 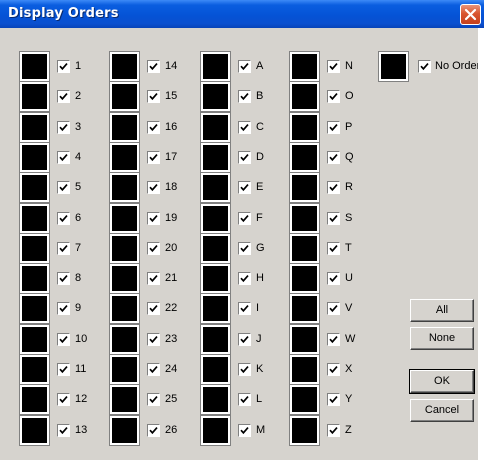 What do you see at coordinates (470, 14) in the screenshot?
I see `close-button` at bounding box center [470, 14].